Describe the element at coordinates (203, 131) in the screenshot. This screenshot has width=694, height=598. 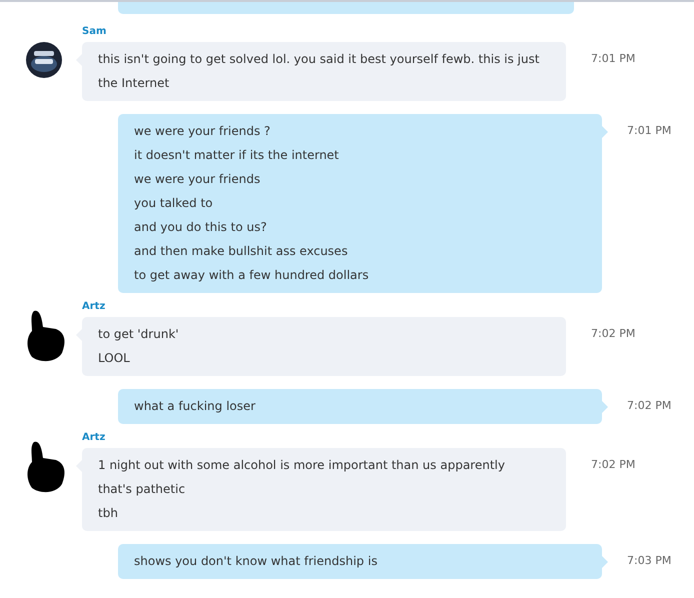
I see `message-text: we were your friends ?` at that location.